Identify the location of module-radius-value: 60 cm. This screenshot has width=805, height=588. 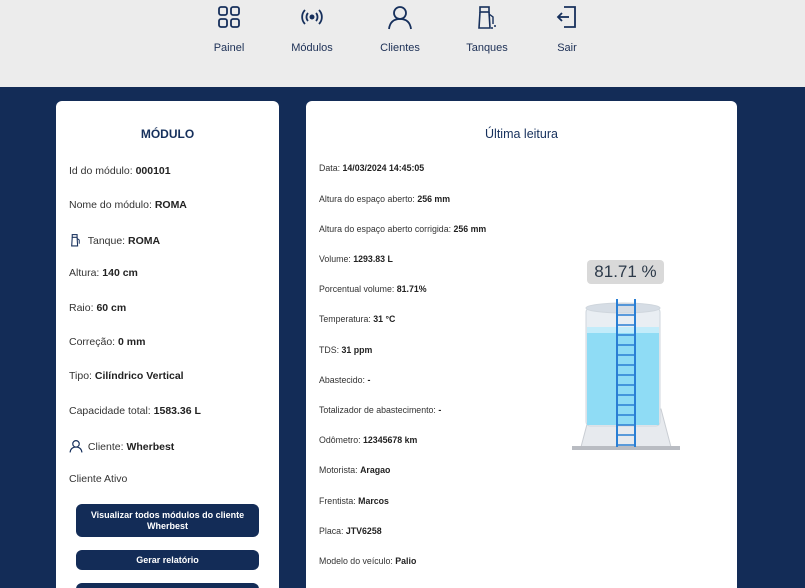
(111, 308).